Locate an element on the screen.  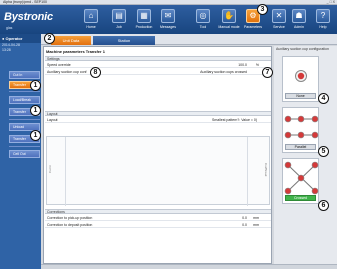
crossed-cups-icon is located at coordinates (301, 178).